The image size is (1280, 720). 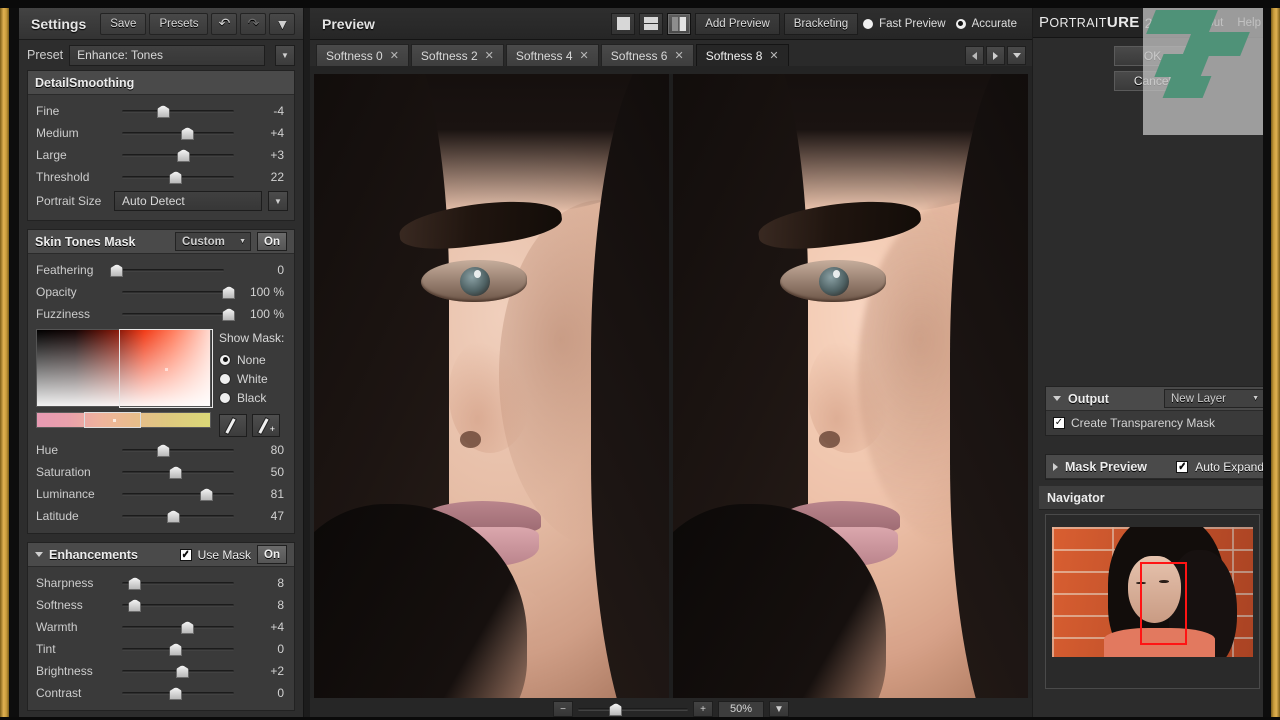 What do you see at coordinates (266, 425) in the screenshot?
I see `eyedropper-add-icon: +` at bounding box center [266, 425].